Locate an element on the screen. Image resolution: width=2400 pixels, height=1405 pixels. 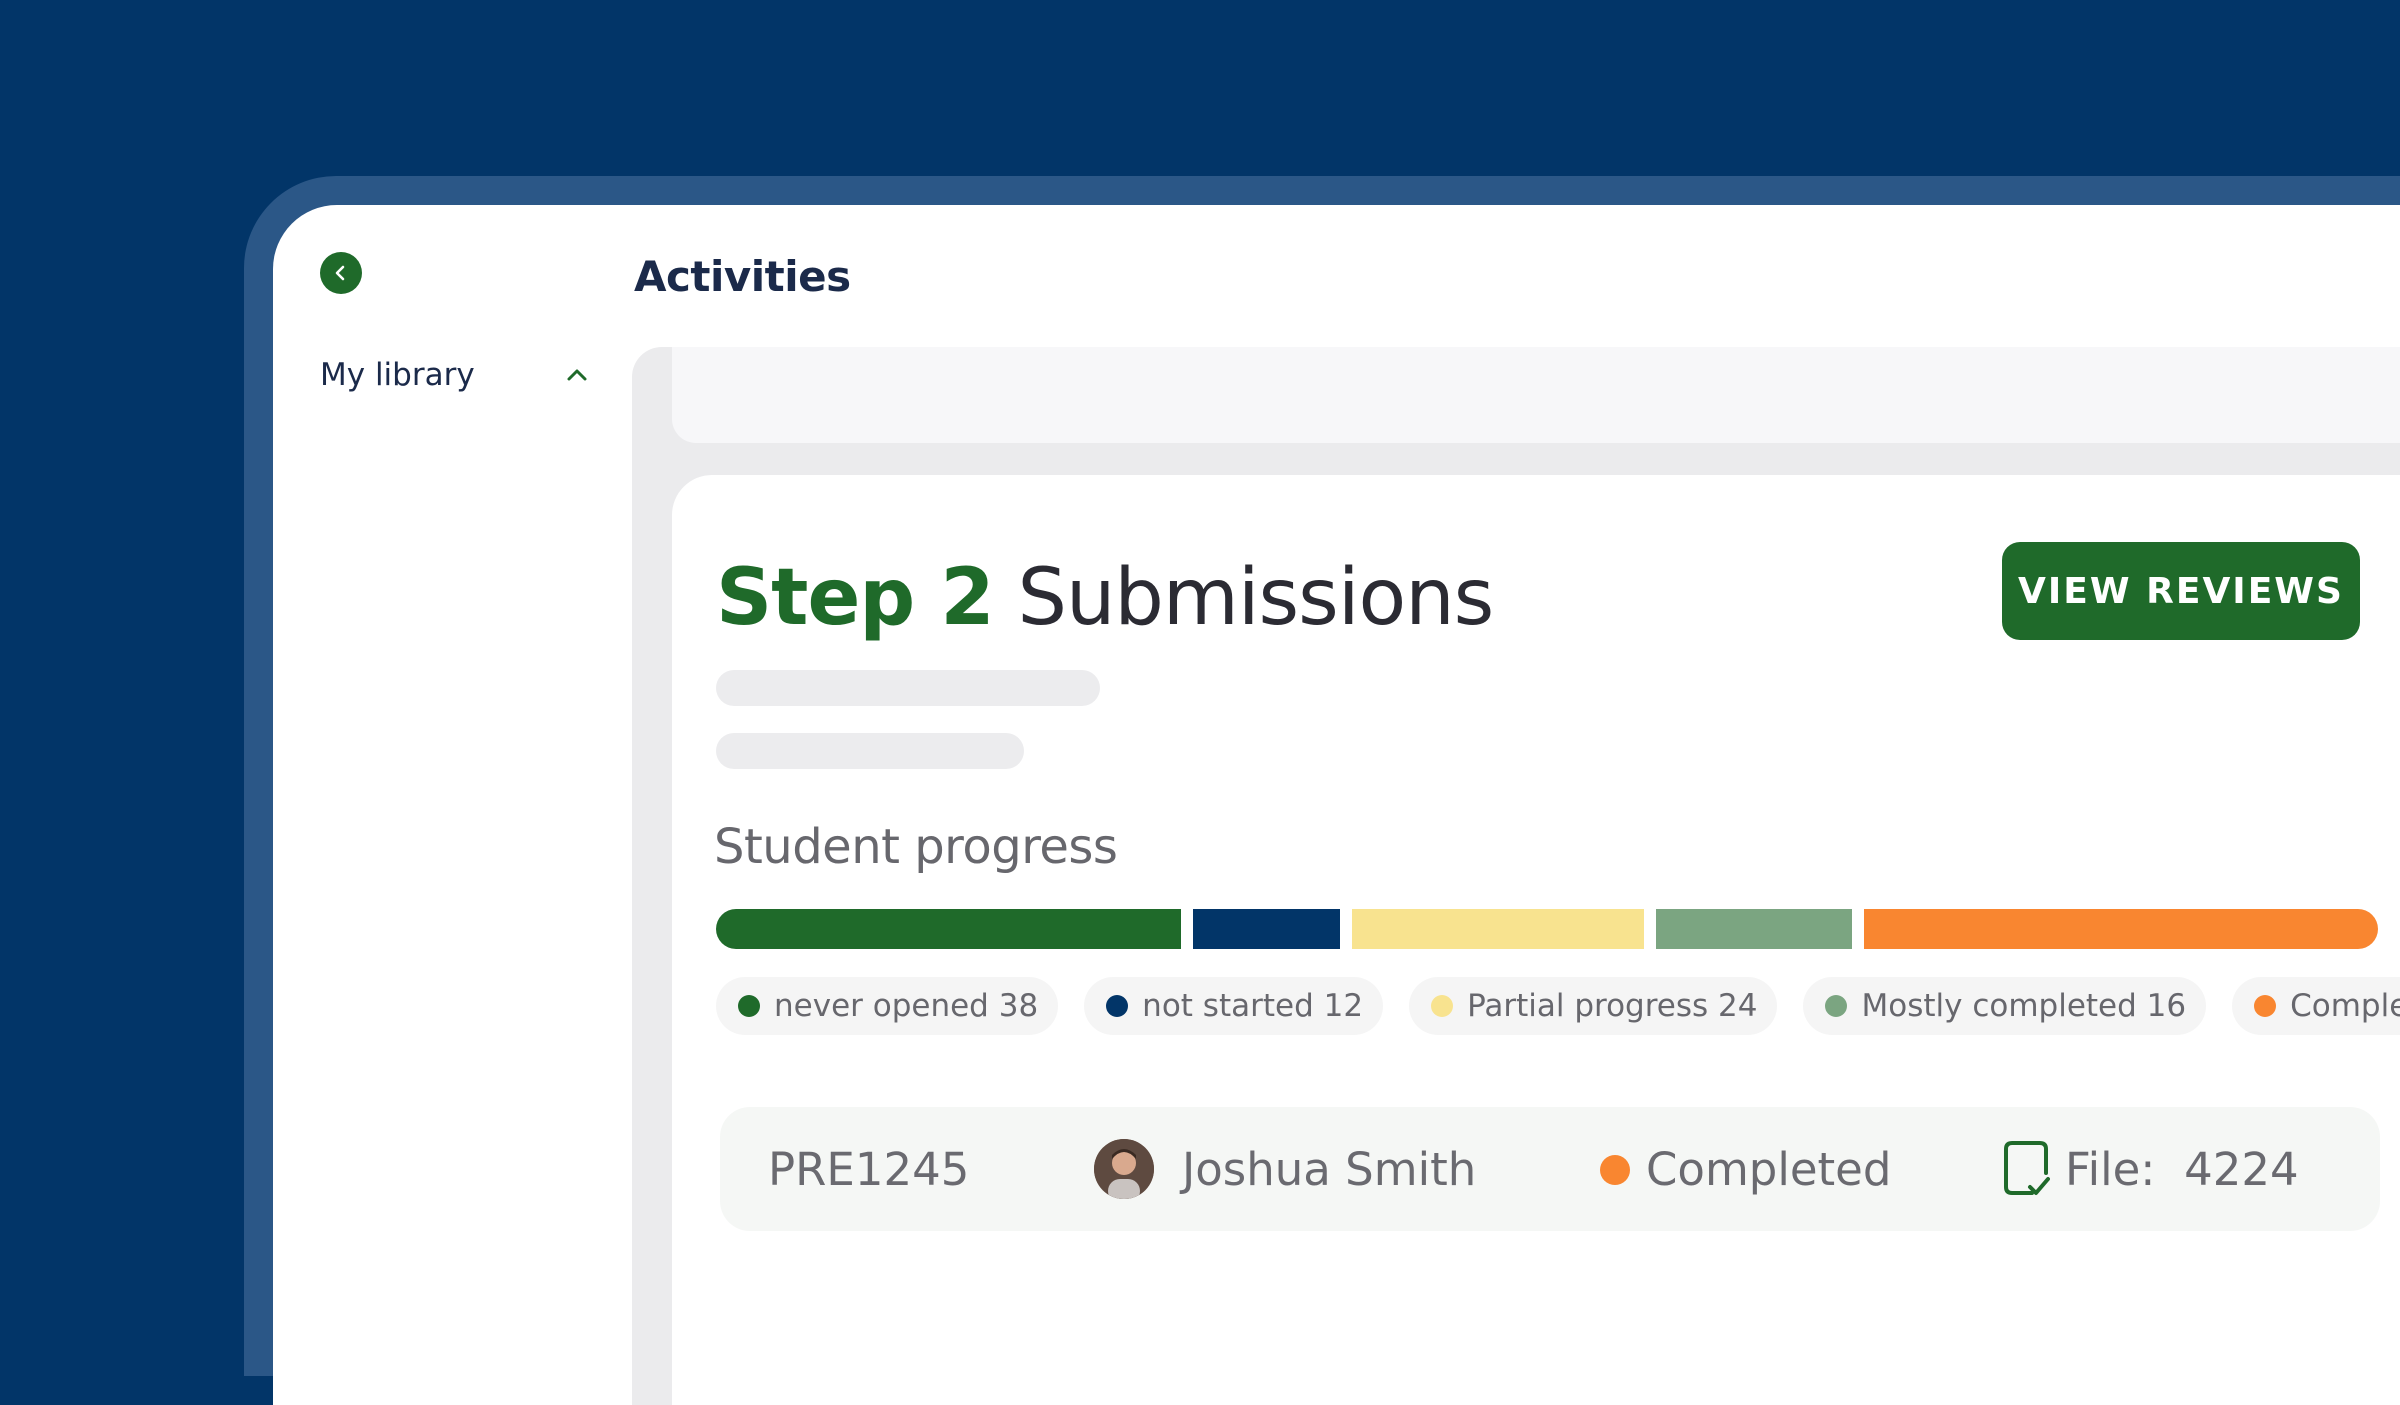
legend-label: never opened 38 is located at coordinates (906, 1006).